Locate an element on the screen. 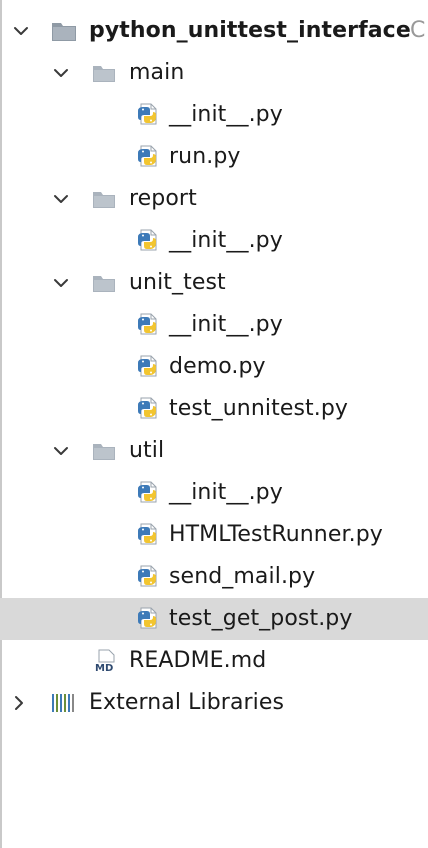 Image resolution: width=428 pixels, height=848 pixels. folder-unit-test: unit_test is located at coordinates (214, 283).